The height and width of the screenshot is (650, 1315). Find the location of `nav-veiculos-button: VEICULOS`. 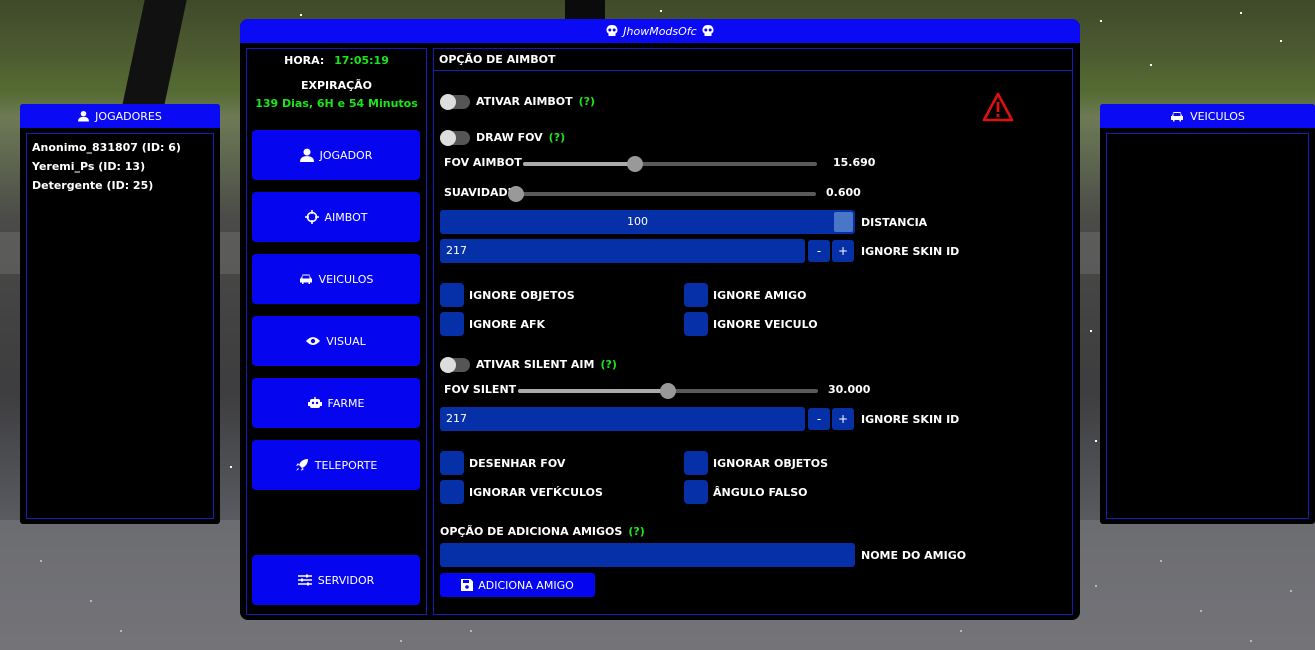

nav-veiculos-button: VEICULOS is located at coordinates (336, 279).